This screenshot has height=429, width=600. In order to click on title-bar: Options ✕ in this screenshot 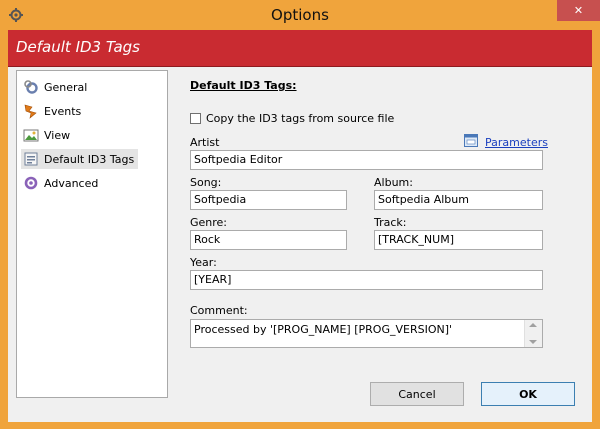, I will do `click(300, 15)`.